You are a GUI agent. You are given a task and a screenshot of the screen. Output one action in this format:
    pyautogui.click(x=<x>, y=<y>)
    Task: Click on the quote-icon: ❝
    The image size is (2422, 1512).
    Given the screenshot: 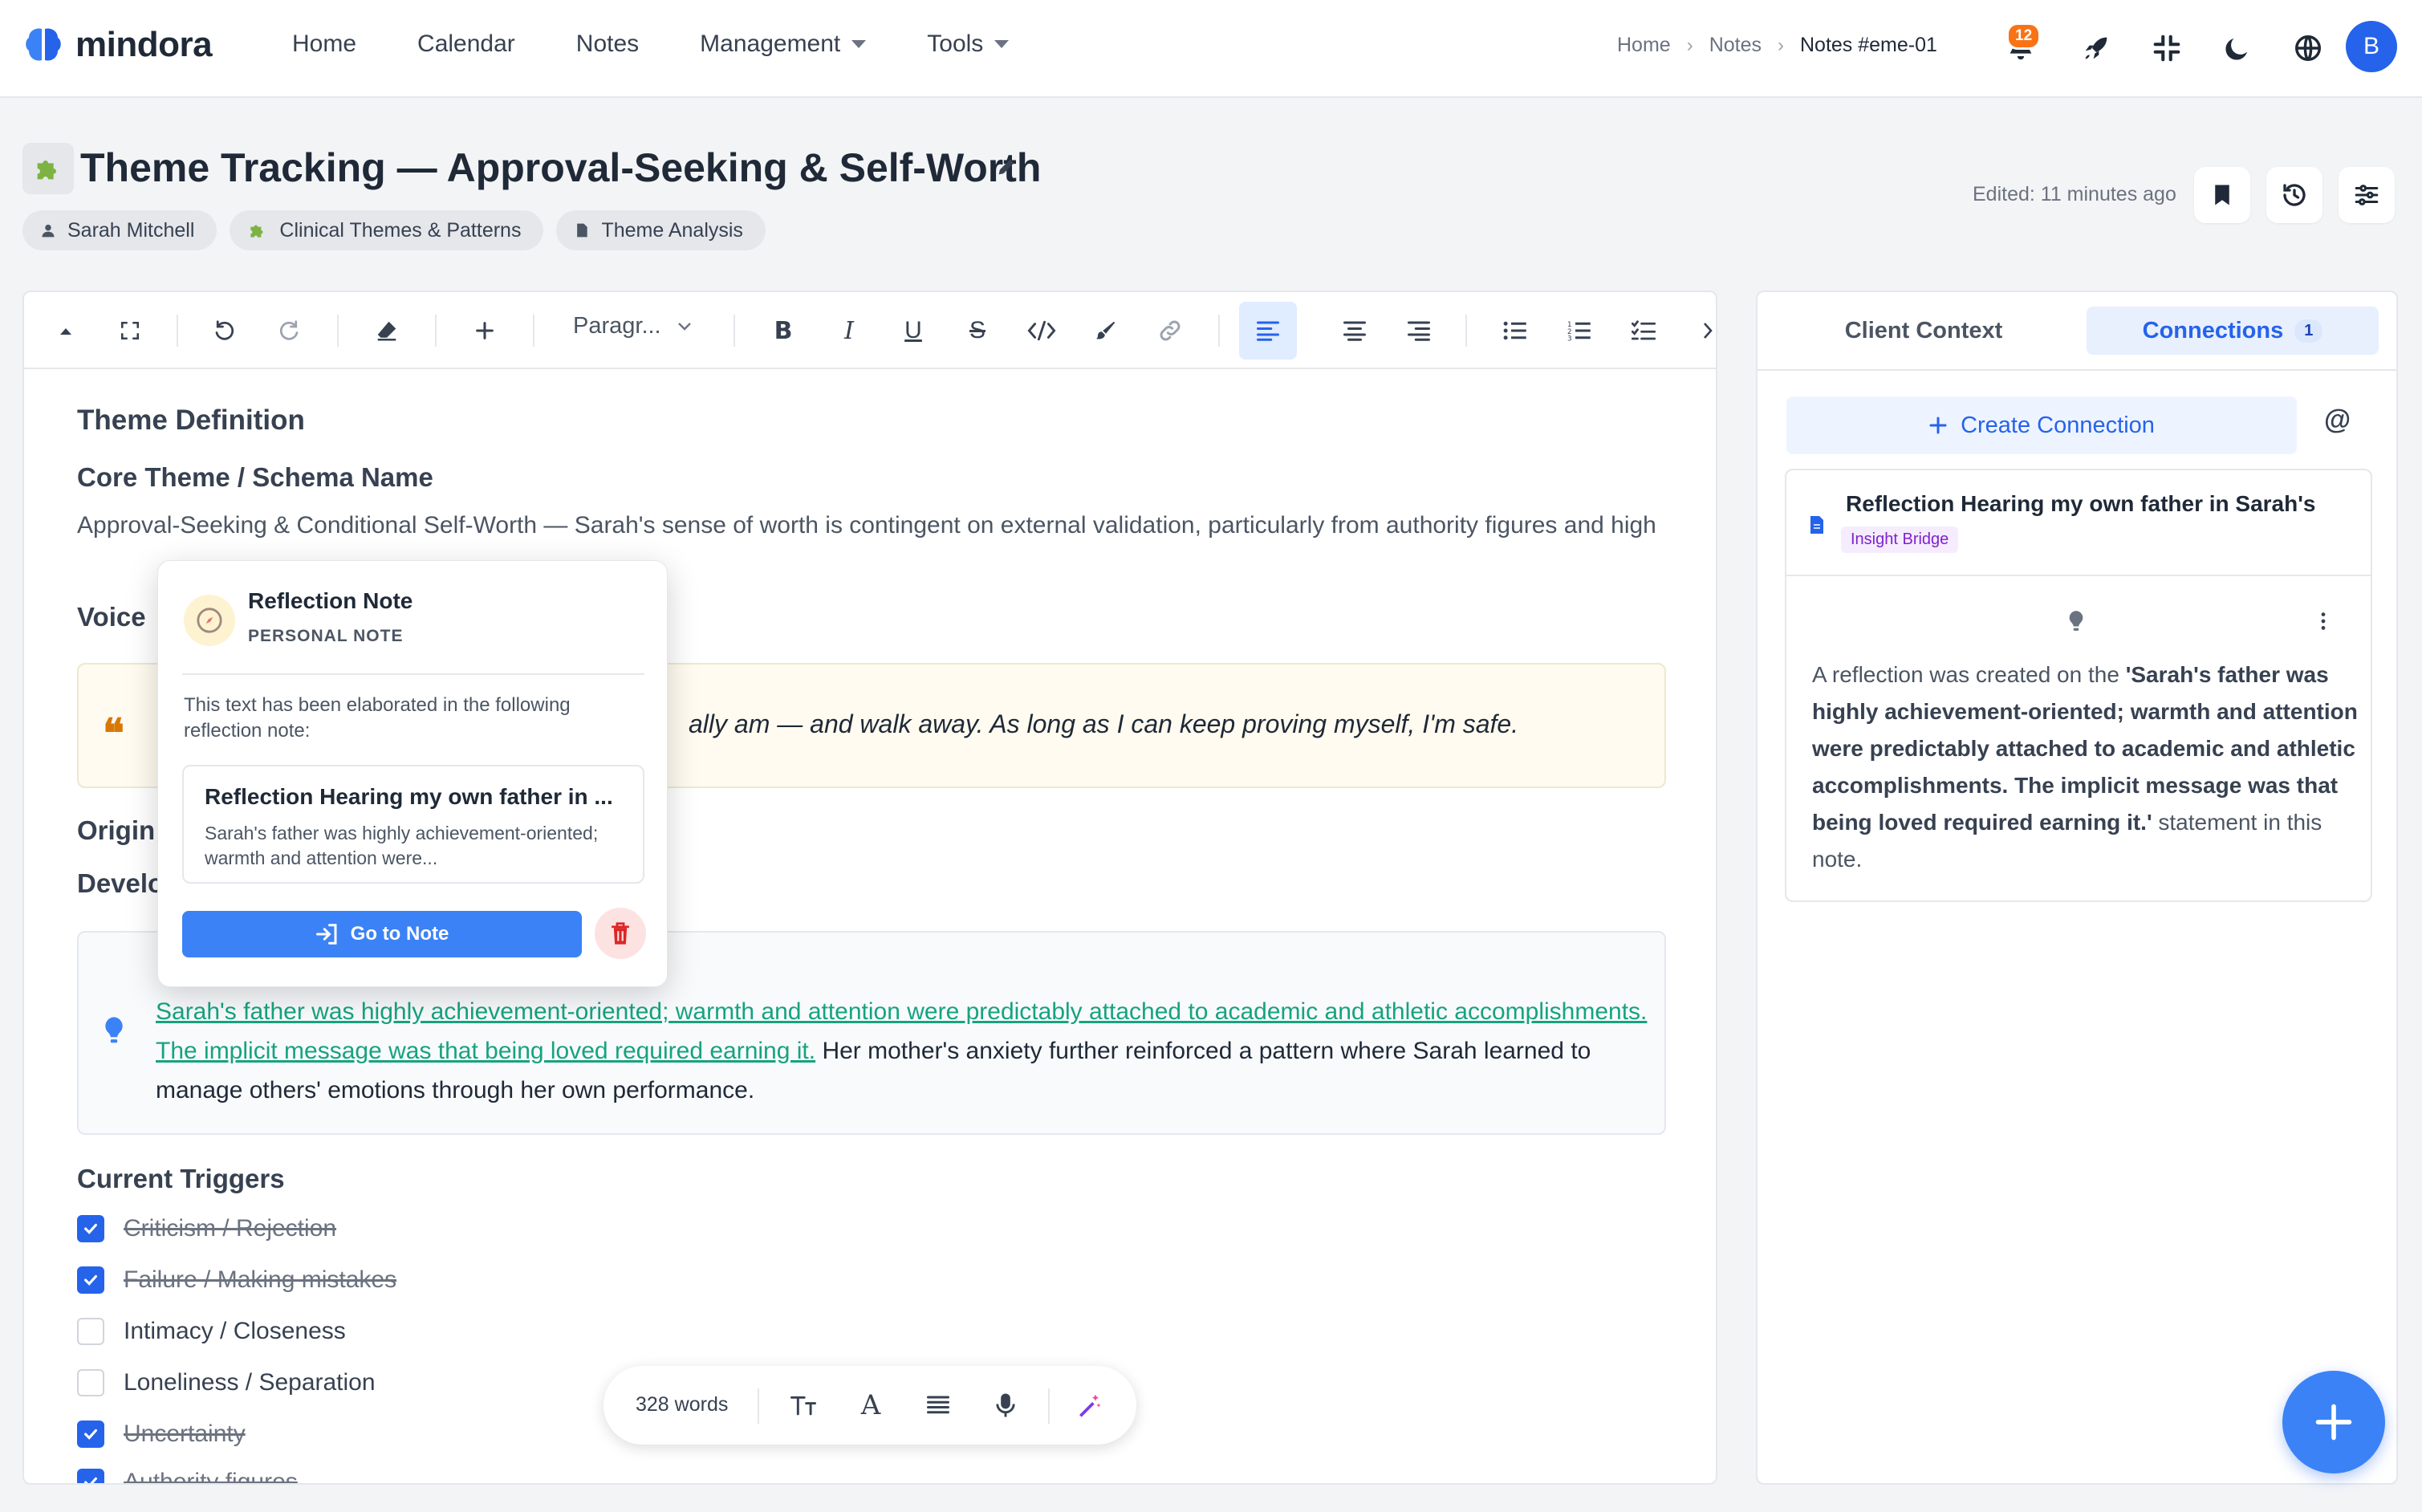 What is the action you would take?
    pyautogui.click(x=114, y=733)
    